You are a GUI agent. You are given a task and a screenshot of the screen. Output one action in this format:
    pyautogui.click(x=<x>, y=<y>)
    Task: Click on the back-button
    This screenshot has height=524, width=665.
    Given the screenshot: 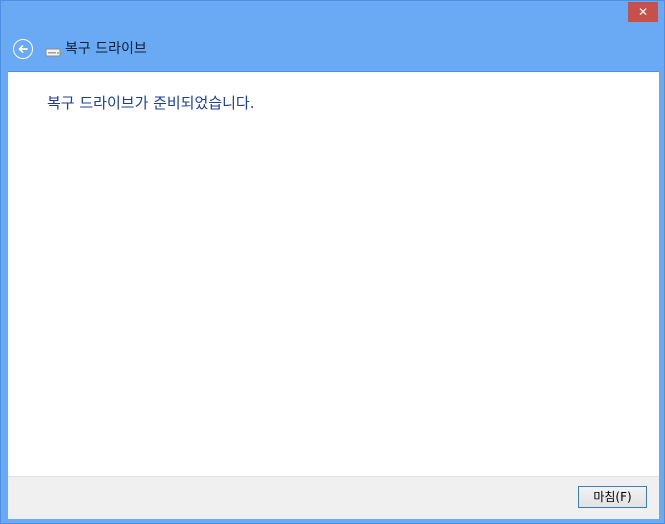 What is the action you would take?
    pyautogui.click(x=23, y=49)
    